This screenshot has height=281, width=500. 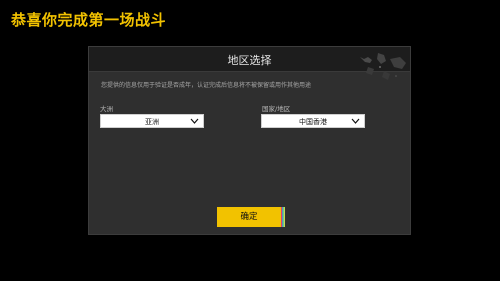 What do you see at coordinates (283, 217) in the screenshot?
I see `button-accent-decoration` at bounding box center [283, 217].